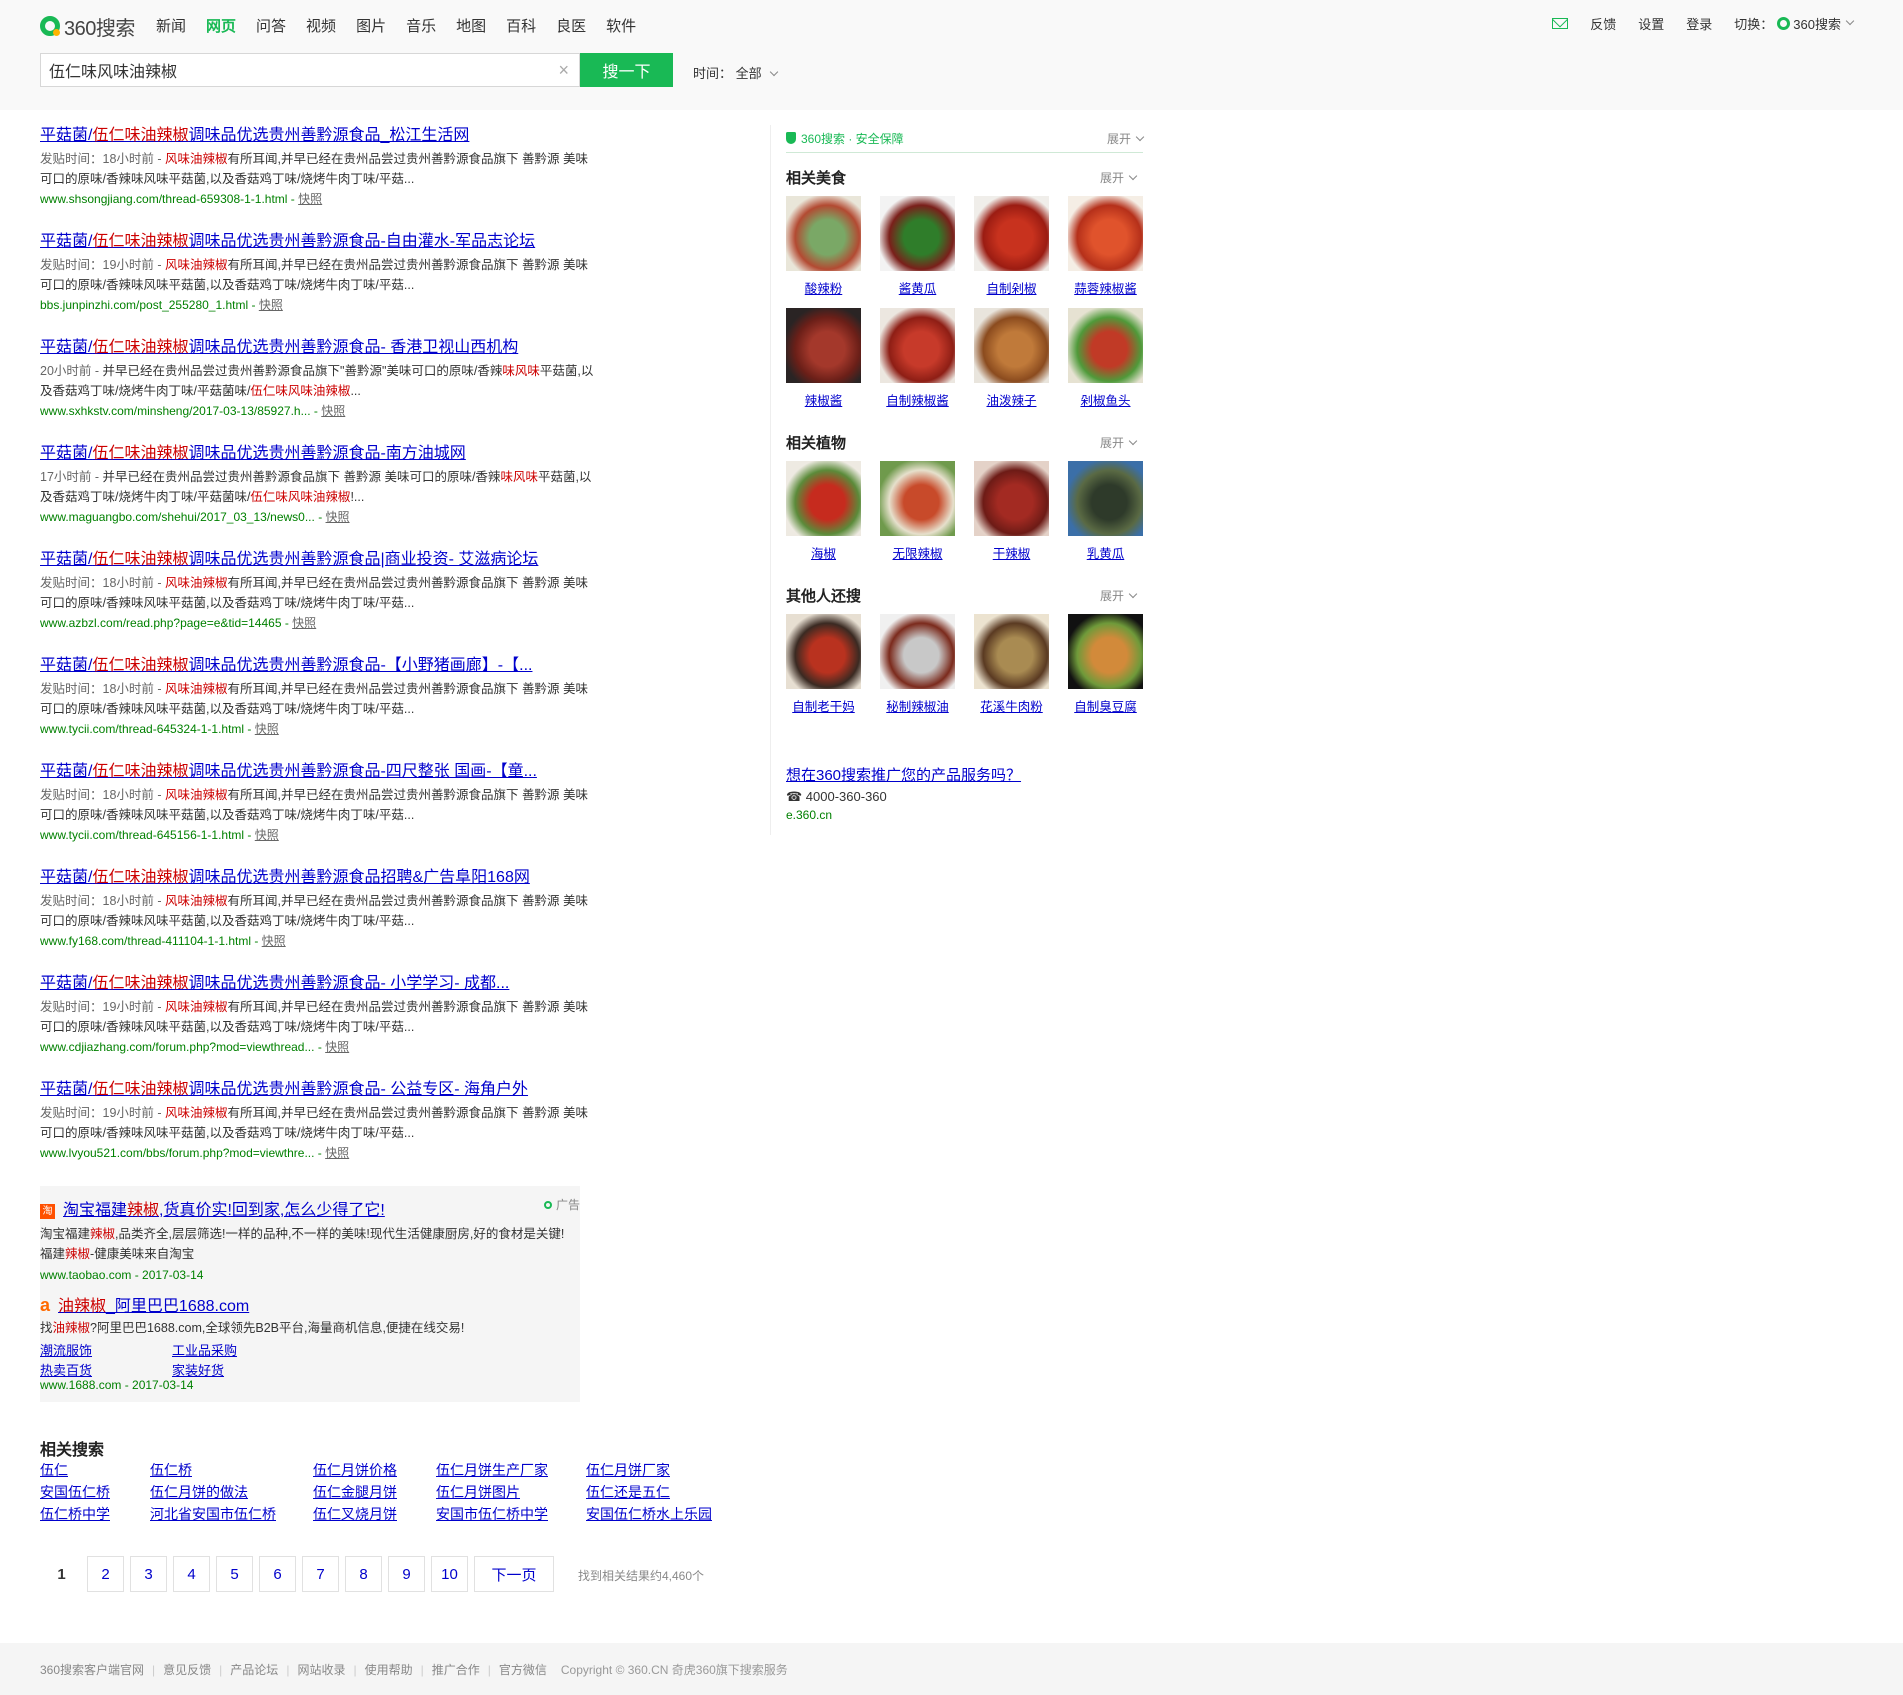 The height and width of the screenshot is (1695, 1903). Describe the element at coordinates (1699, 23) in the screenshot. I see `login-link: 登录` at that location.